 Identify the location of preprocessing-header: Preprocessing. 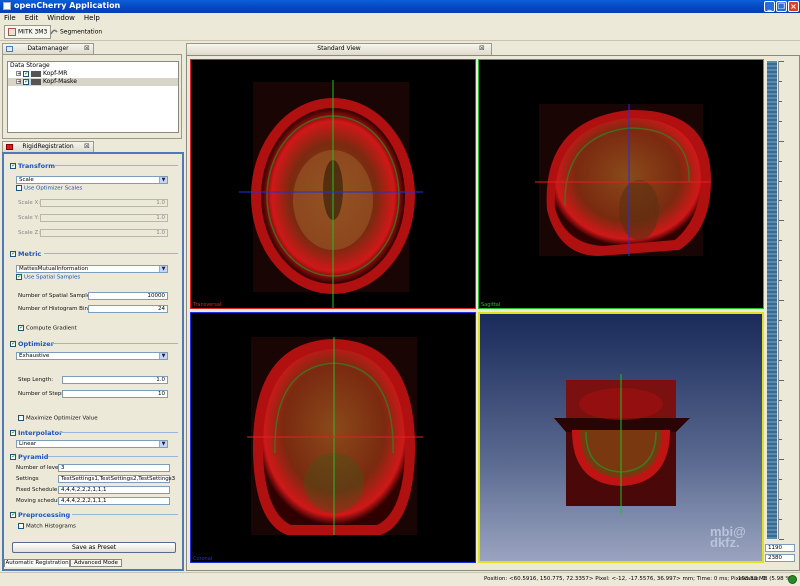
(40, 514).